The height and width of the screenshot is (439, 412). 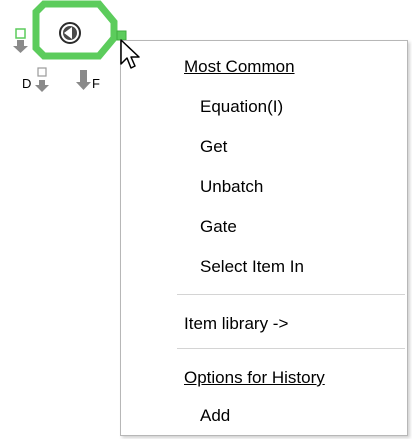 What do you see at coordinates (252, 267) in the screenshot?
I see `menu-item-select-item-in: Select Item In` at bounding box center [252, 267].